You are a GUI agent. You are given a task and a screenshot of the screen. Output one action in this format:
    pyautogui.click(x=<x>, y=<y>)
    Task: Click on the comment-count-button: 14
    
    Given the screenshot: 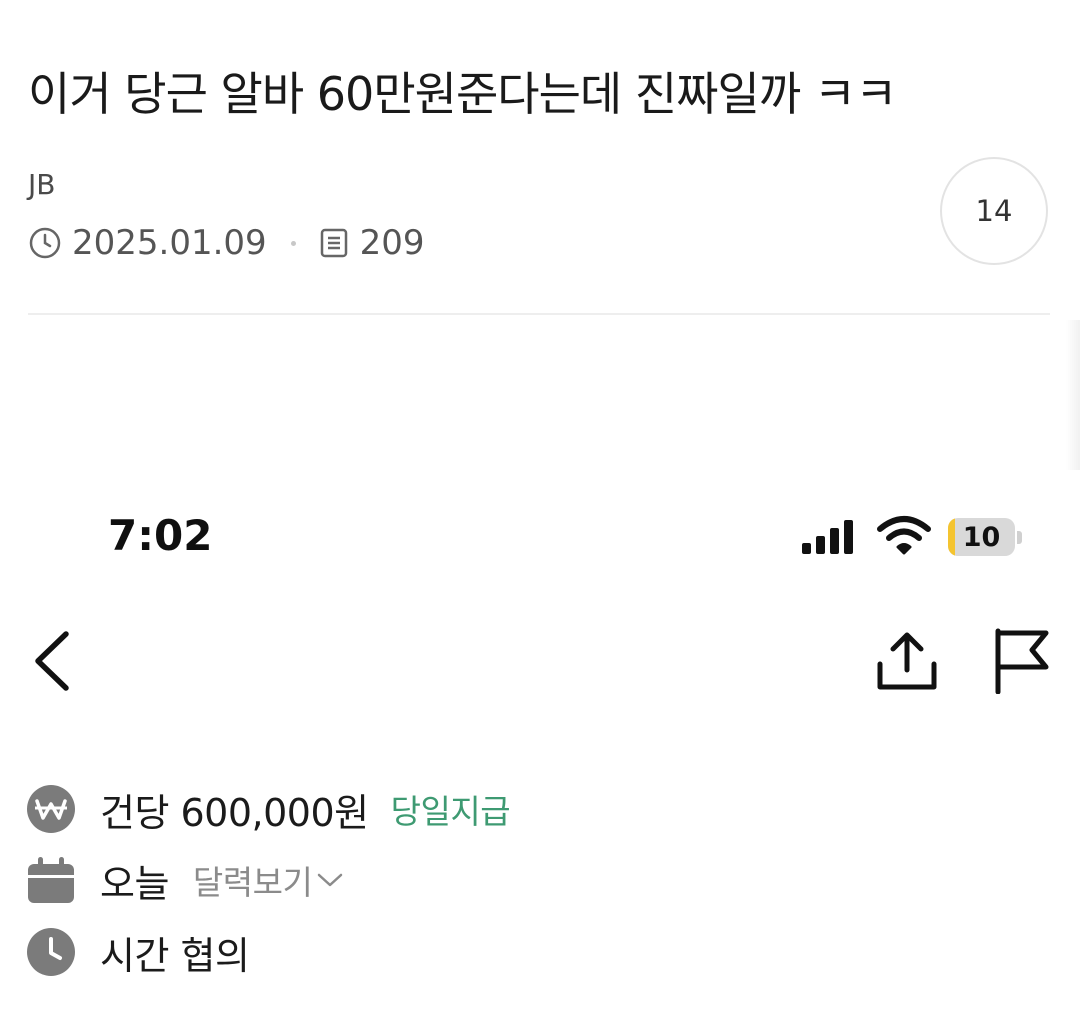 What is the action you would take?
    pyautogui.click(x=994, y=211)
    